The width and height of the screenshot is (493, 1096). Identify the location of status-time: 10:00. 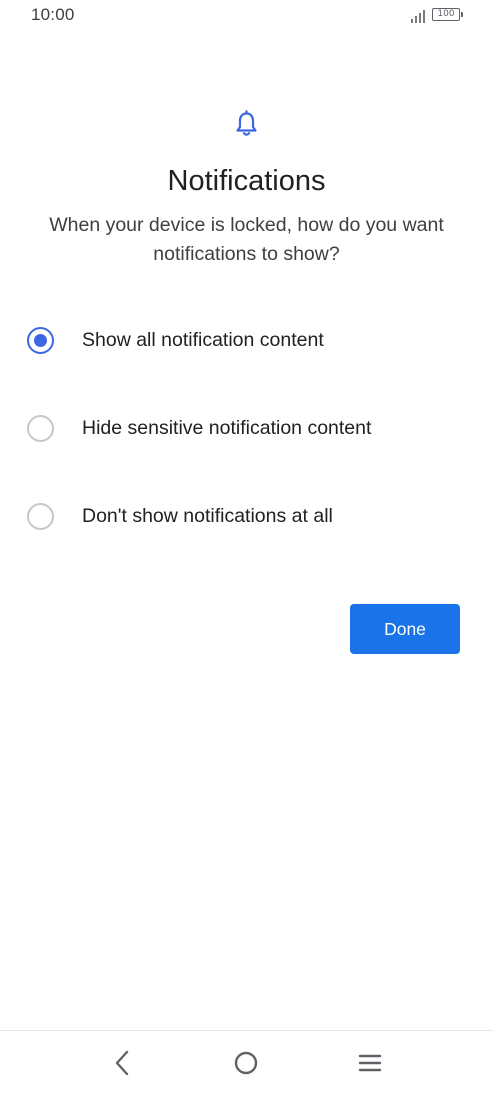
(53, 14).